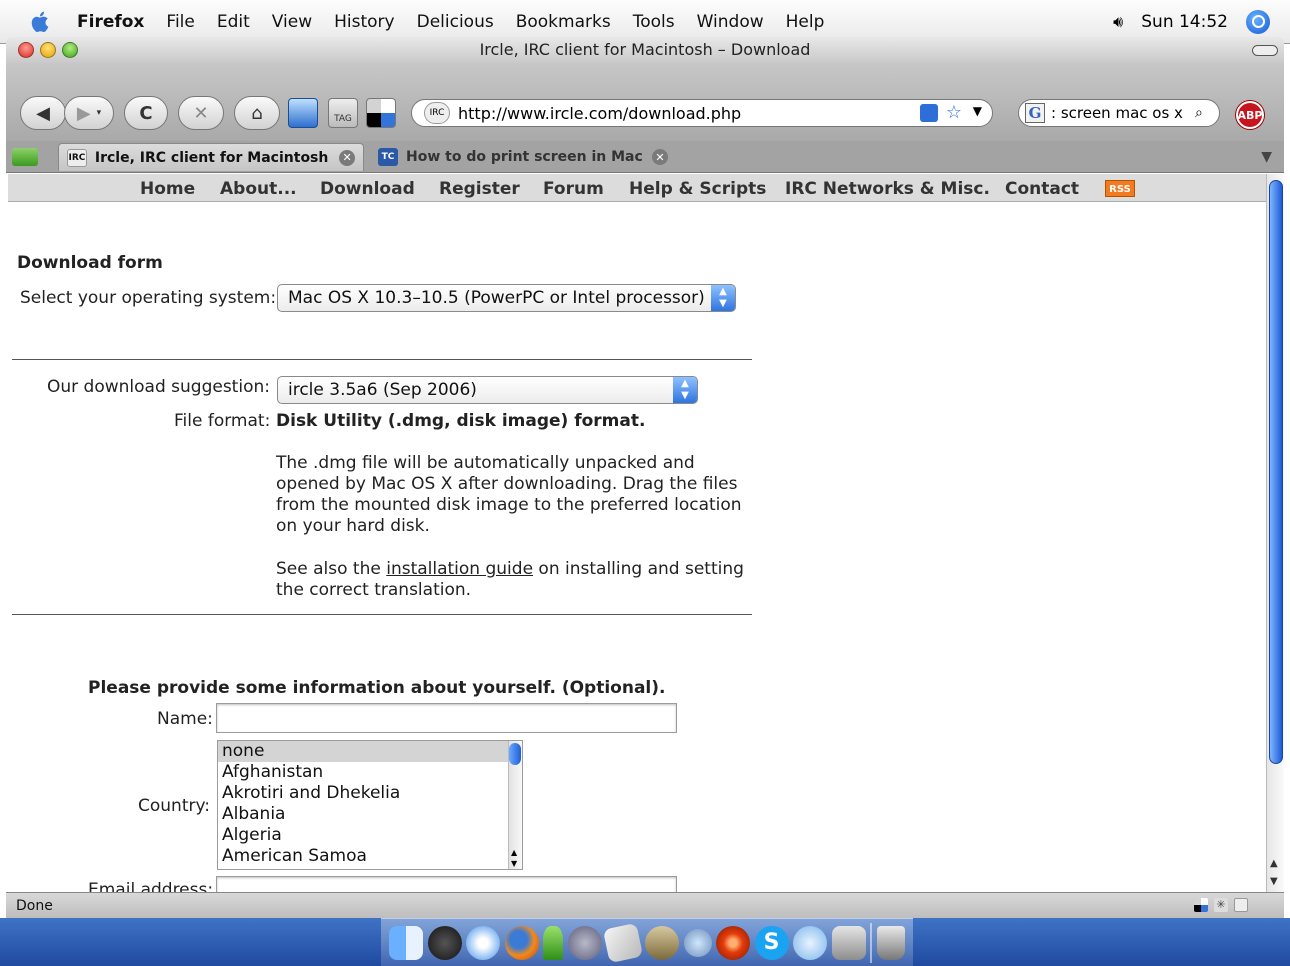 This screenshot has width=1290, height=966. I want to click on email-field, so click(446, 884).